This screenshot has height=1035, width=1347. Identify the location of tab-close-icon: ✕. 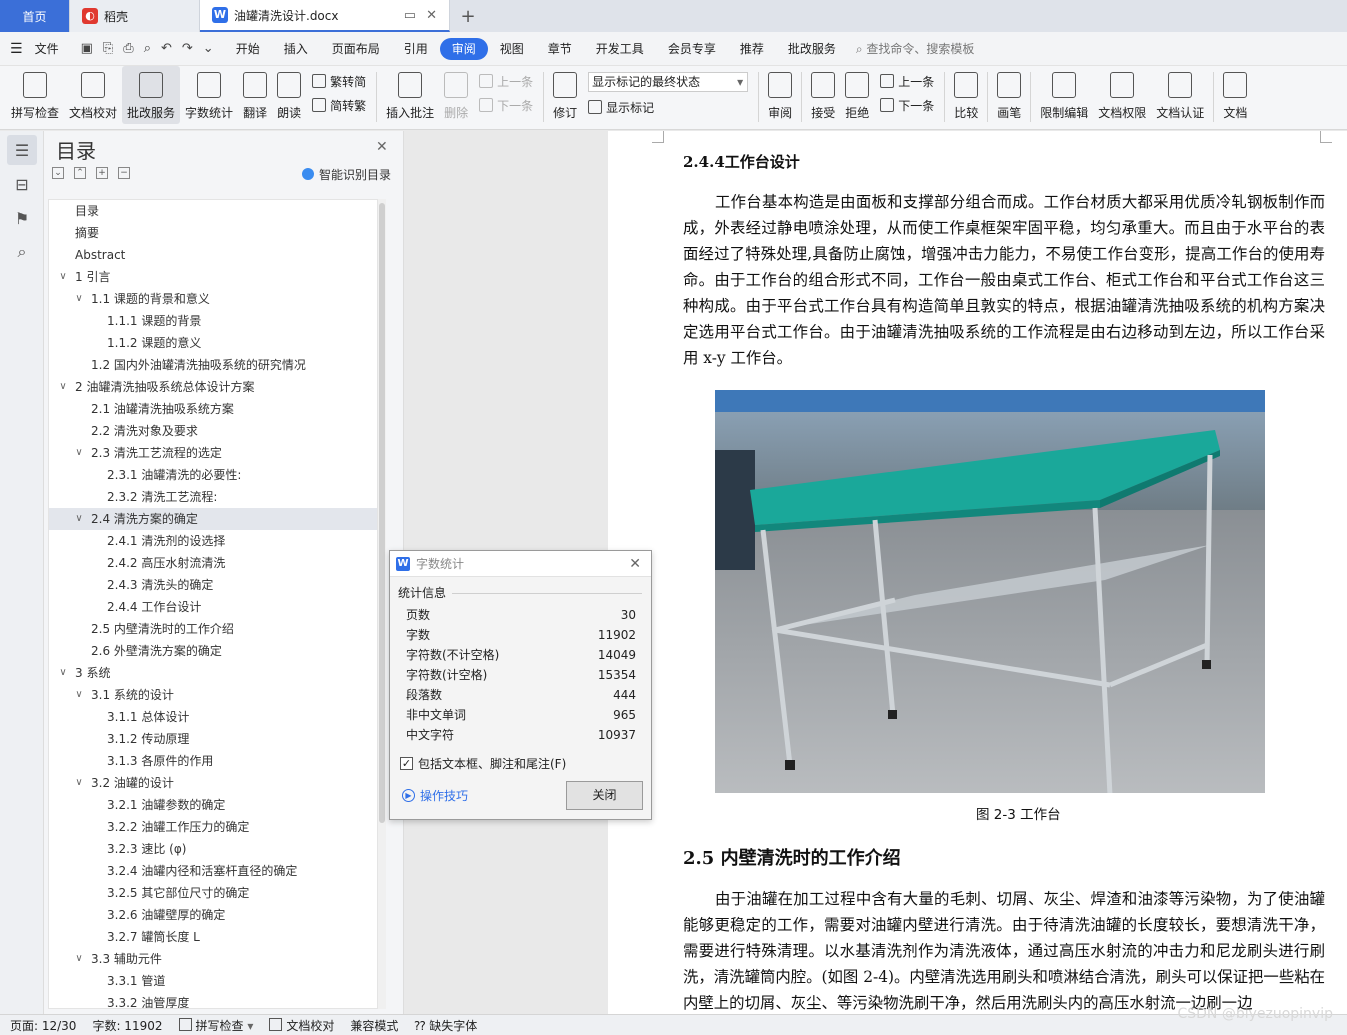
(431, 15).